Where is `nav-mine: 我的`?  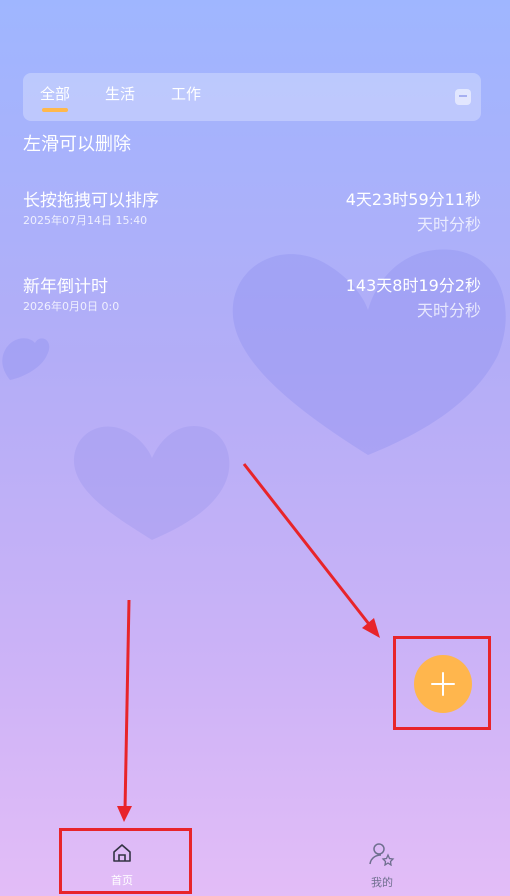
nav-mine: 我的 is located at coordinates (382, 866).